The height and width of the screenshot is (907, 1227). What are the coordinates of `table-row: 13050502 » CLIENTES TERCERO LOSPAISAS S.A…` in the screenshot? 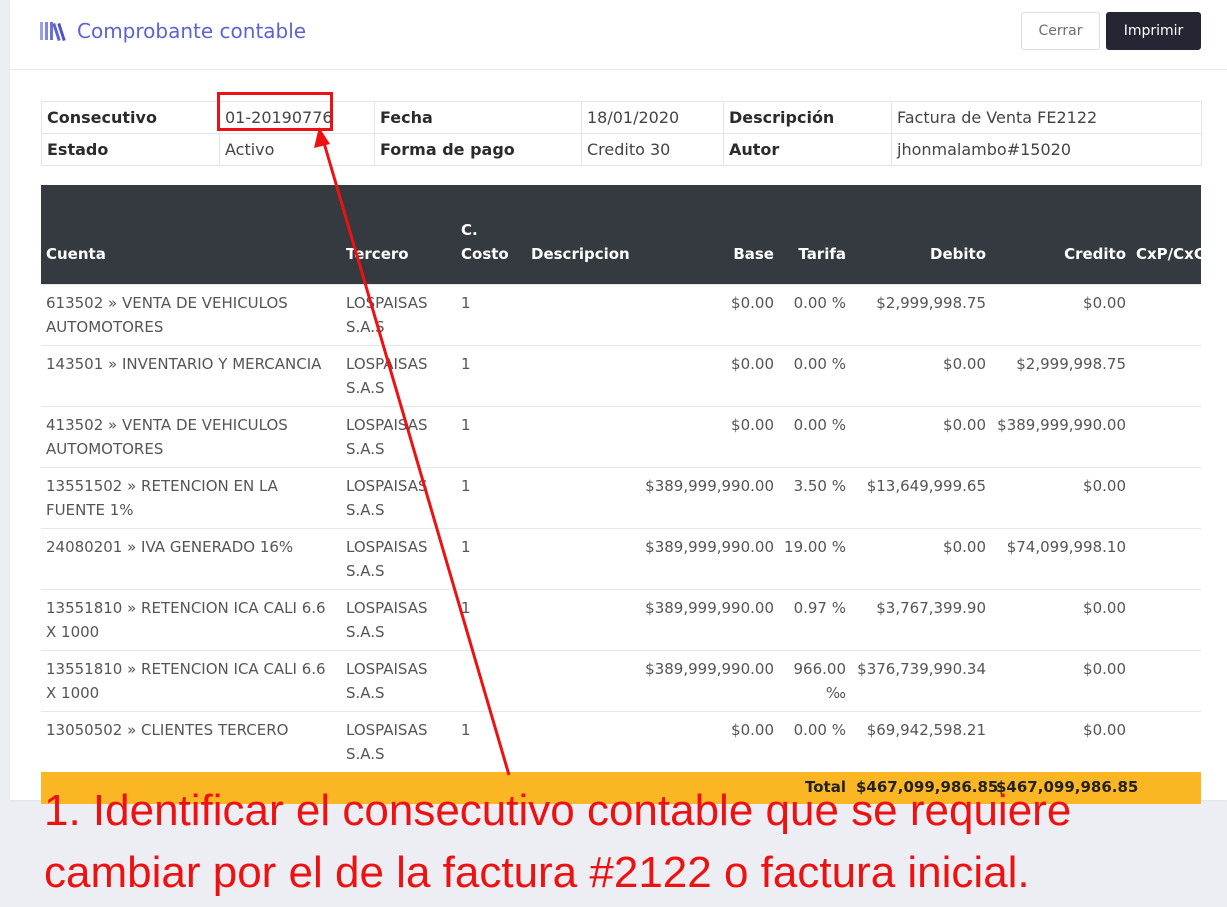 It's located at (621, 741).